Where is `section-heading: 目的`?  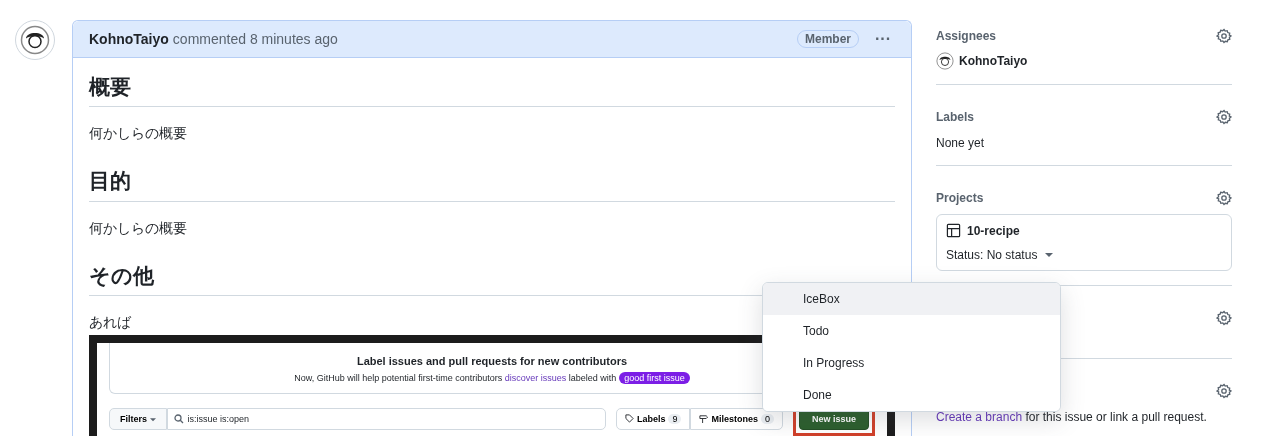
section-heading: 目的 is located at coordinates (492, 185).